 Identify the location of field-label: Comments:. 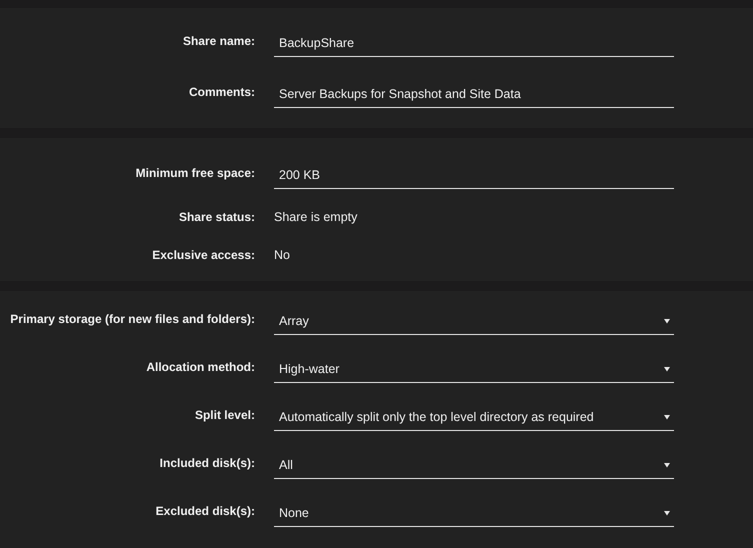
(221, 93).